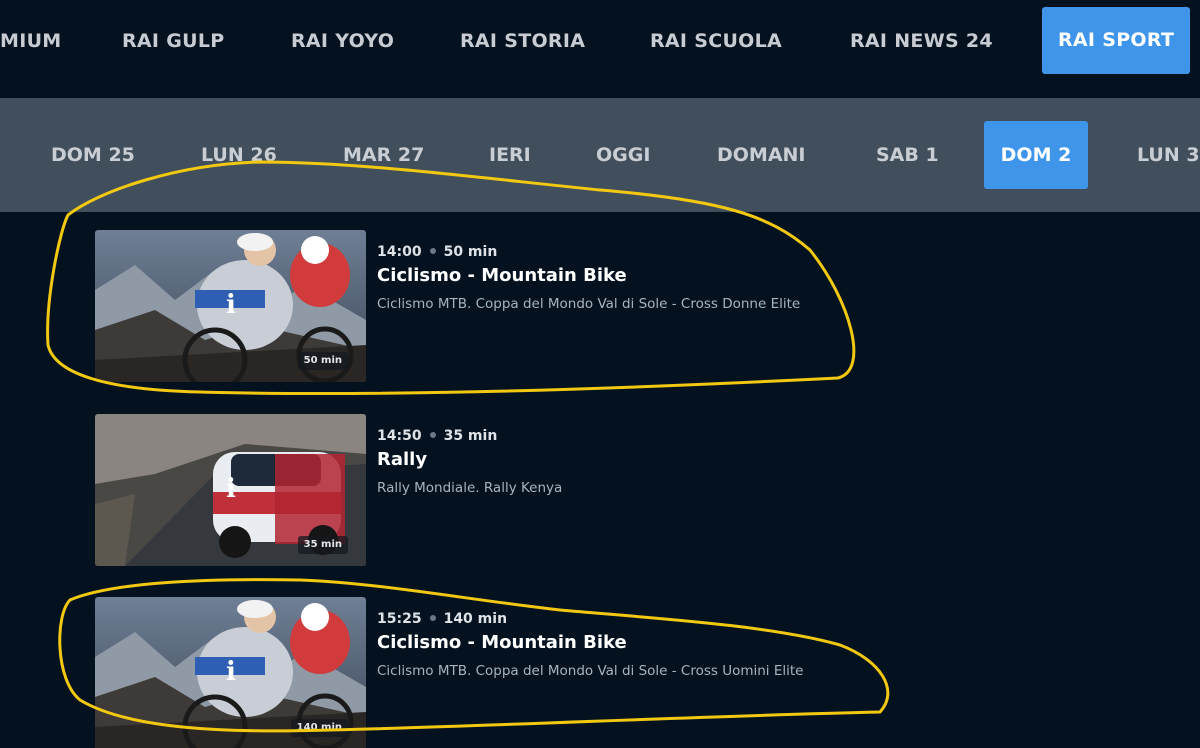  What do you see at coordinates (475, 619) in the screenshot?
I see `program-duration: 140 min` at bounding box center [475, 619].